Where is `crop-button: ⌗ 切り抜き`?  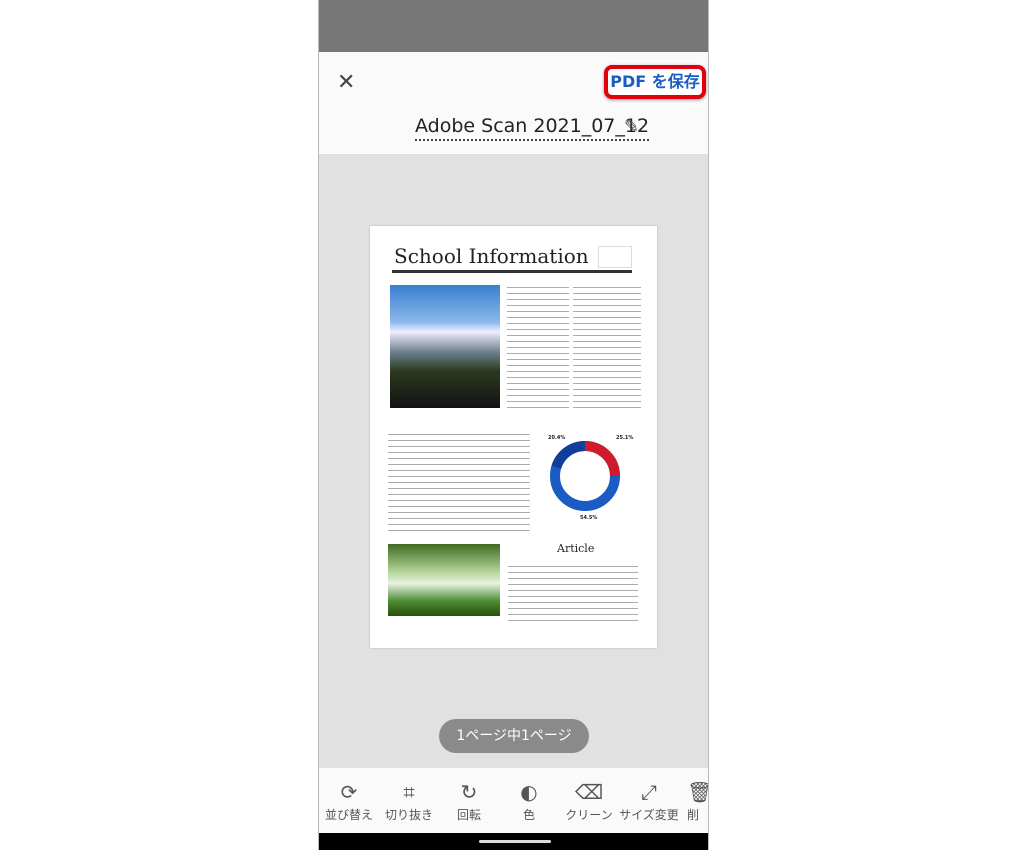 crop-button: ⌗ 切り抜き is located at coordinates (409, 800).